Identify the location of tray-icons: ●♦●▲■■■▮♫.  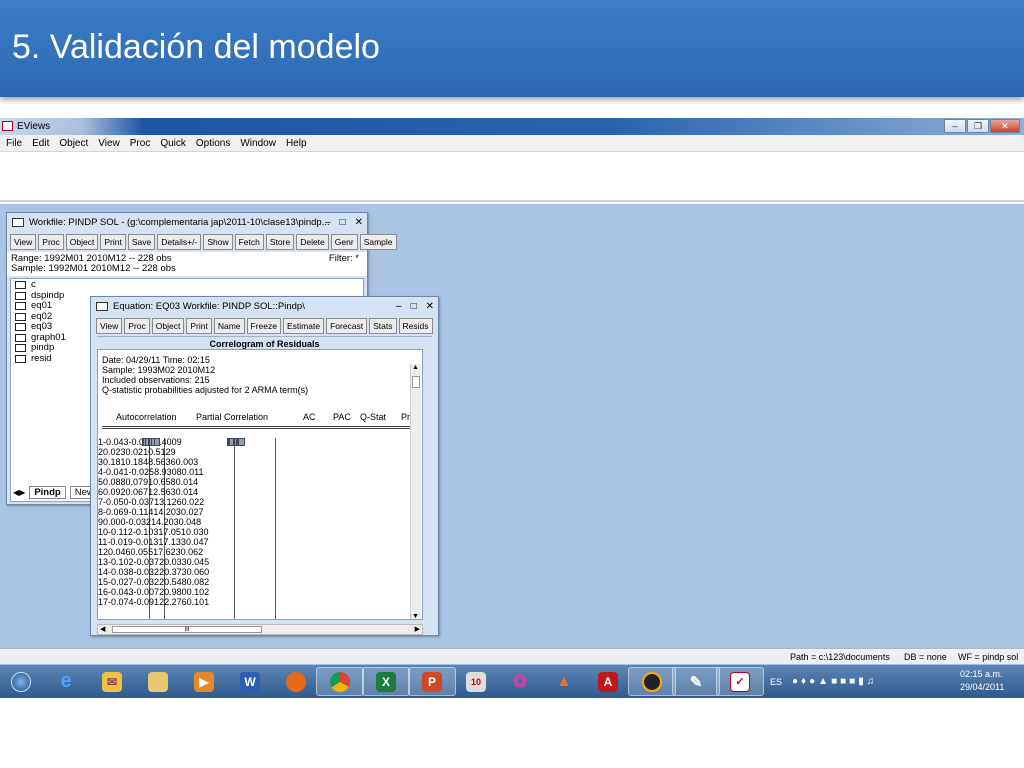
(834, 681).